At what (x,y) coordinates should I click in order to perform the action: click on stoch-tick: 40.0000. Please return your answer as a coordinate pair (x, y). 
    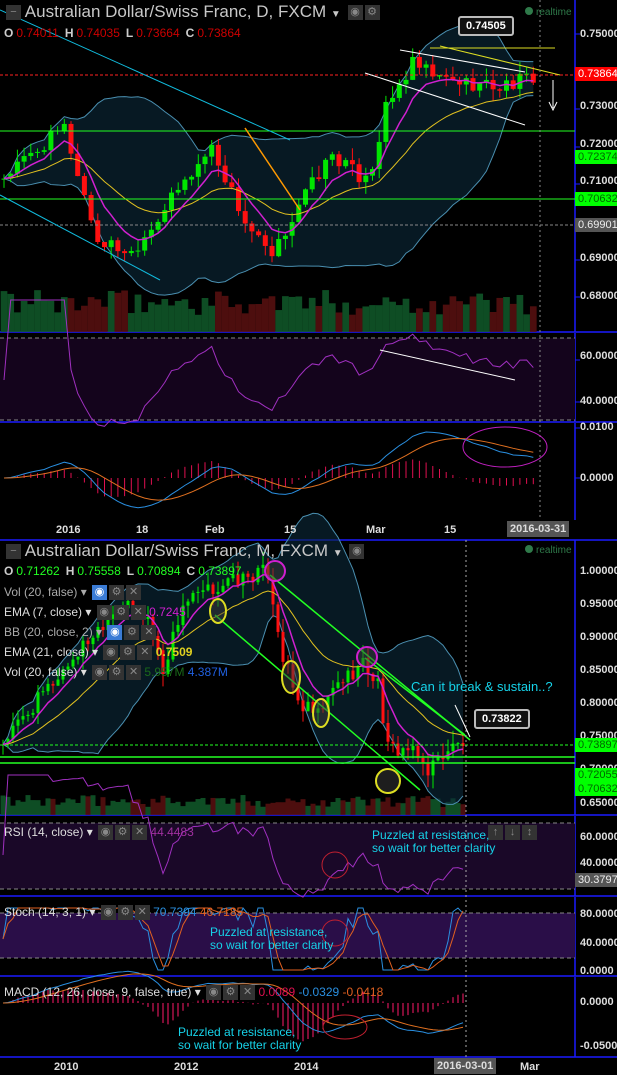
    Looking at the image, I should click on (598, 943).